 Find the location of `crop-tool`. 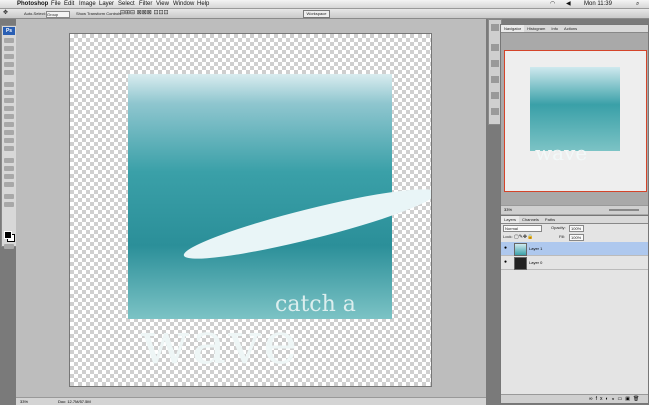

crop-tool is located at coordinates (9, 72).